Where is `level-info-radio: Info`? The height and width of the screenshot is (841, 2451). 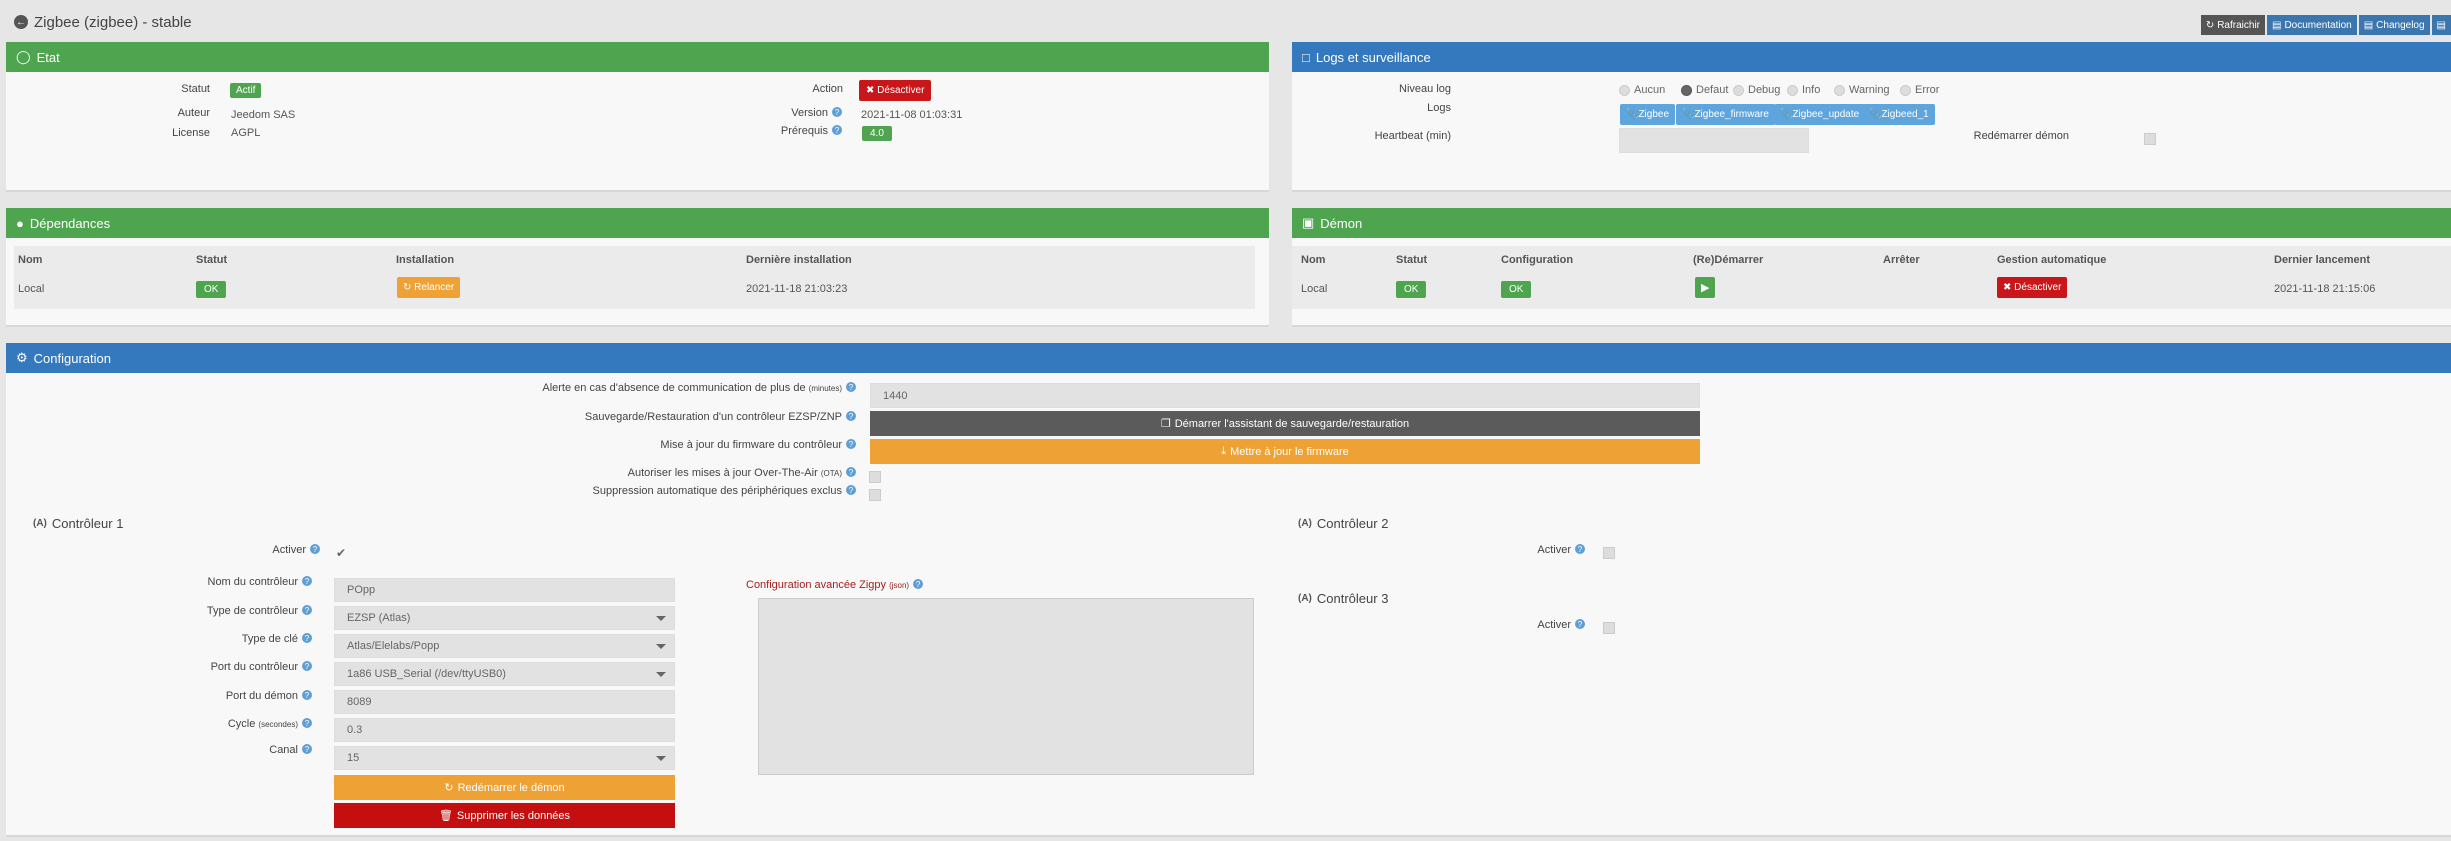
level-info-radio: Info is located at coordinates (1803, 90).